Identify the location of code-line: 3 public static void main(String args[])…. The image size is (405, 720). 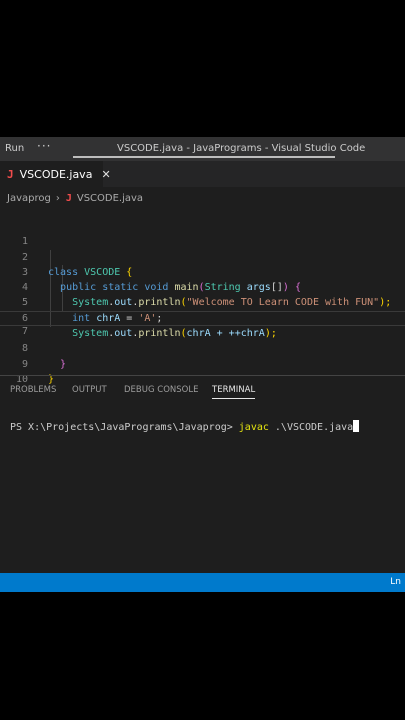
(202, 271).